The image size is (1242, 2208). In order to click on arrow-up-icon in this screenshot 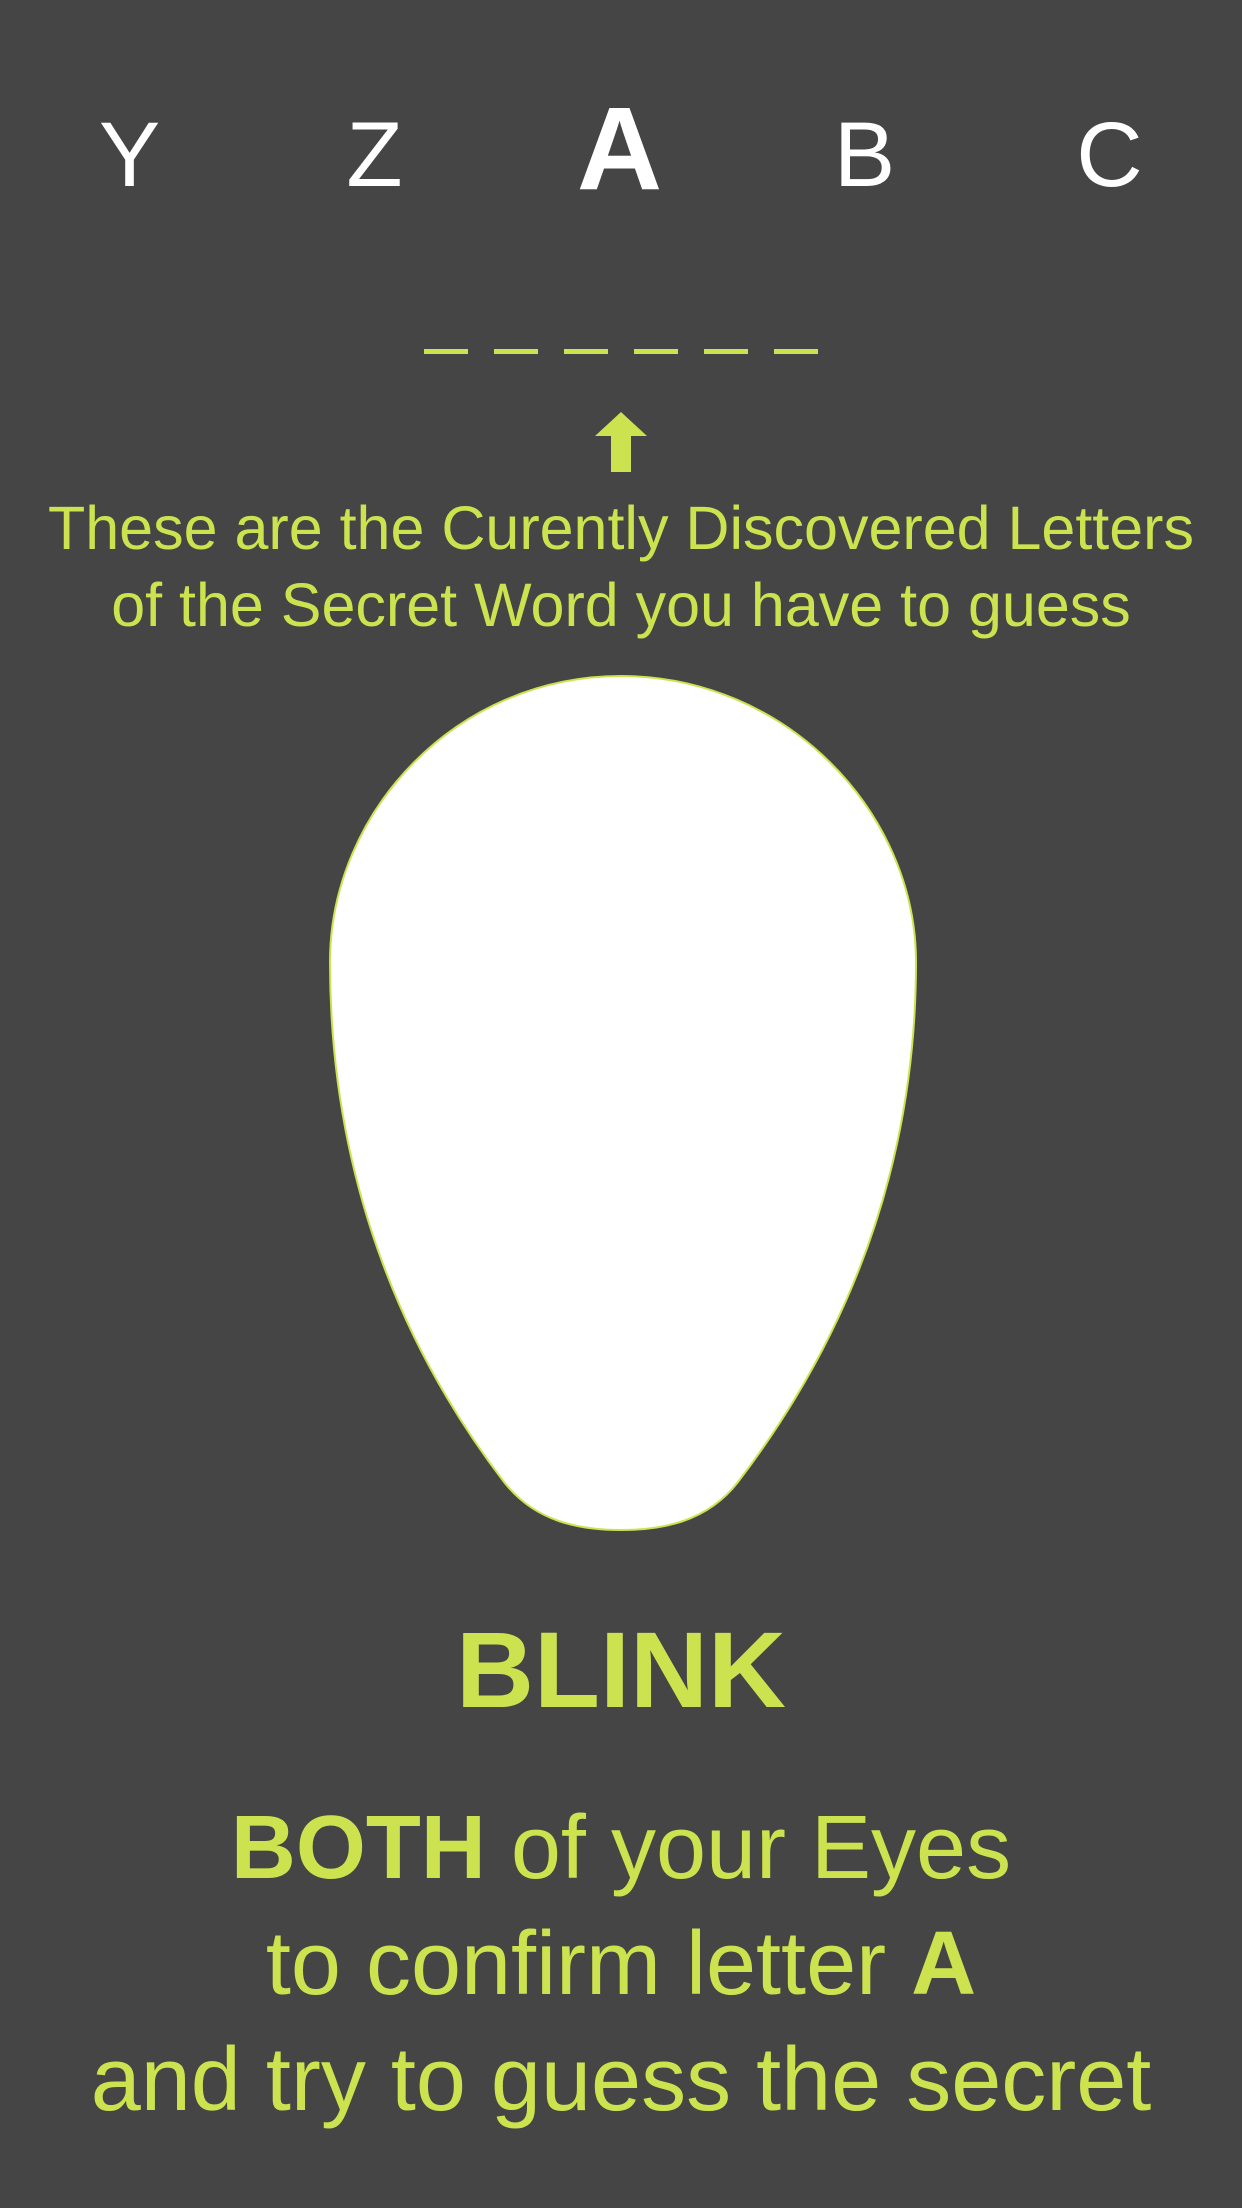, I will do `click(621, 442)`.